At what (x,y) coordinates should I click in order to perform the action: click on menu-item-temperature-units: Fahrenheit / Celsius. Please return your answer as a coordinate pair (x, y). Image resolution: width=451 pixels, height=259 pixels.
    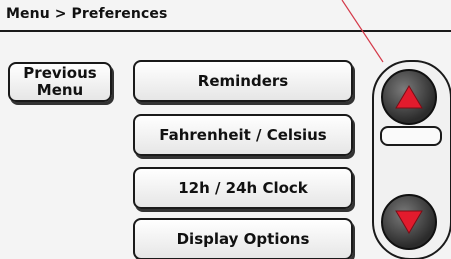
    Looking at the image, I should click on (243, 135).